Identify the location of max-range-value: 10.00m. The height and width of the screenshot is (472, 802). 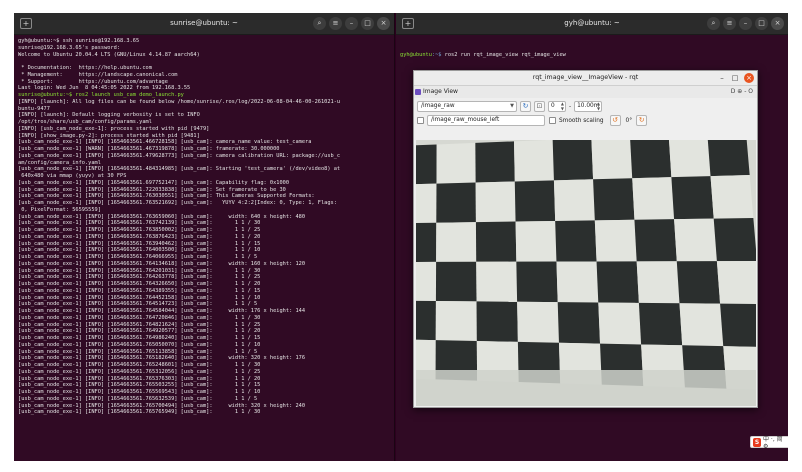
(588, 106).